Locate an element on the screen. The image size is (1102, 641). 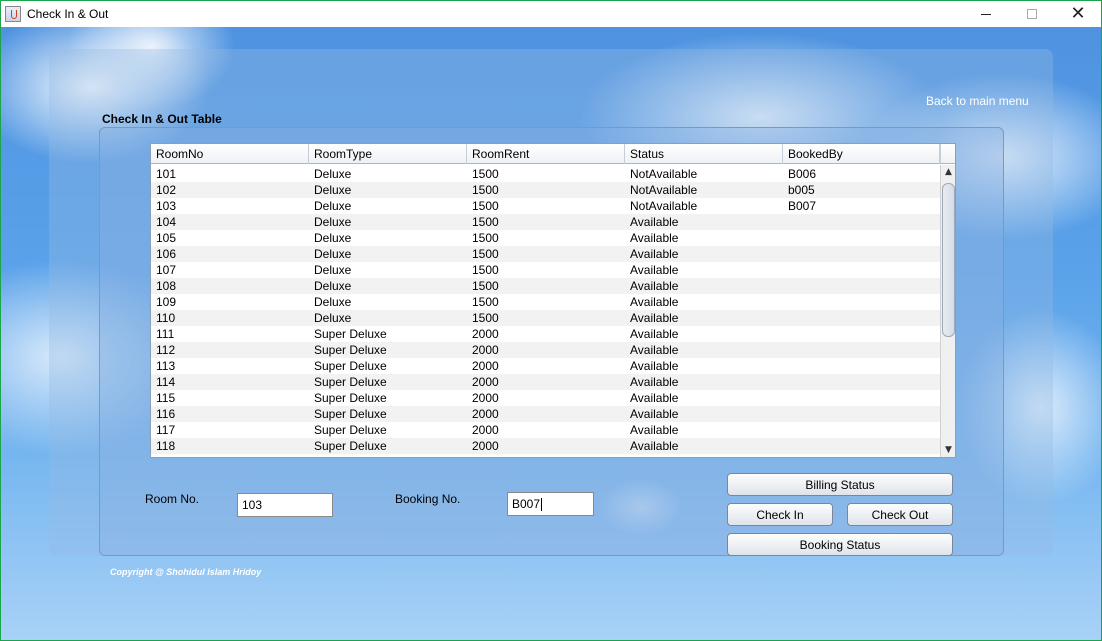
close-icon: ✕ is located at coordinates (1078, 14).